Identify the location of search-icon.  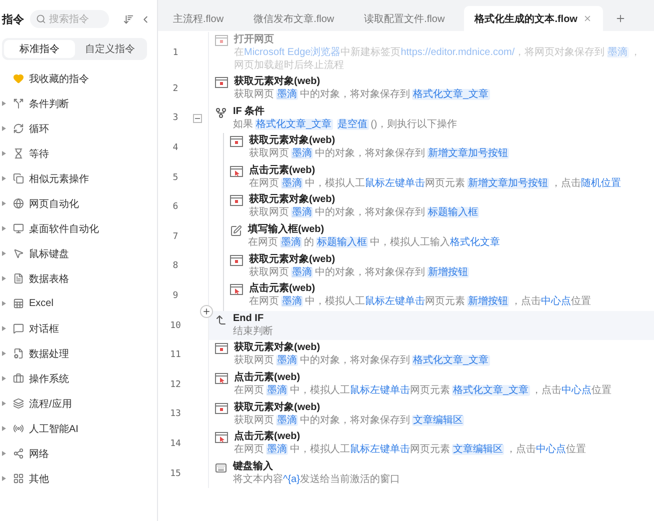
(41, 19).